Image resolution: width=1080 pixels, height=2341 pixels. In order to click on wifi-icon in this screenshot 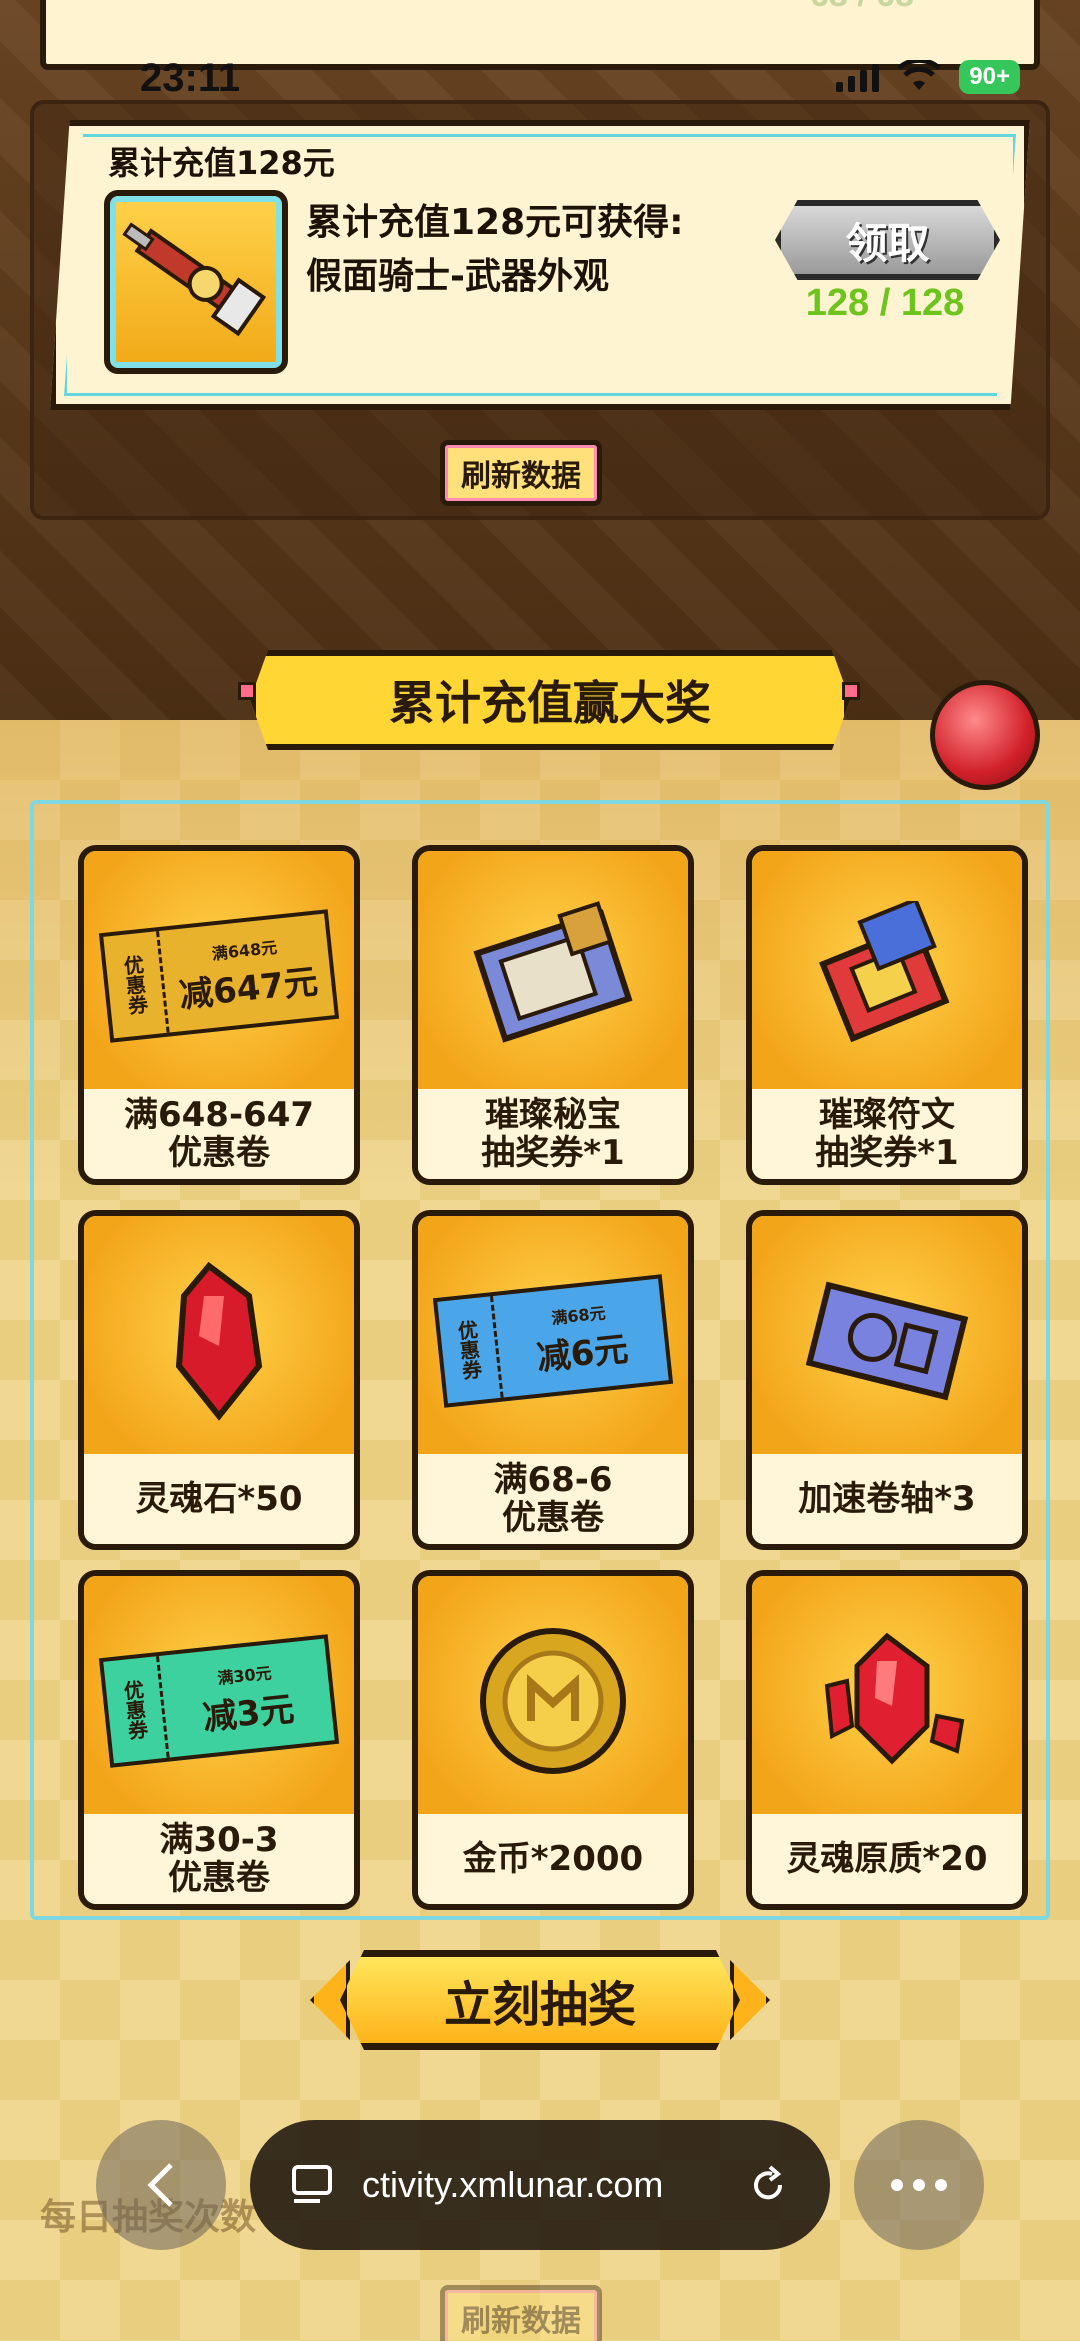, I will do `click(919, 75)`.